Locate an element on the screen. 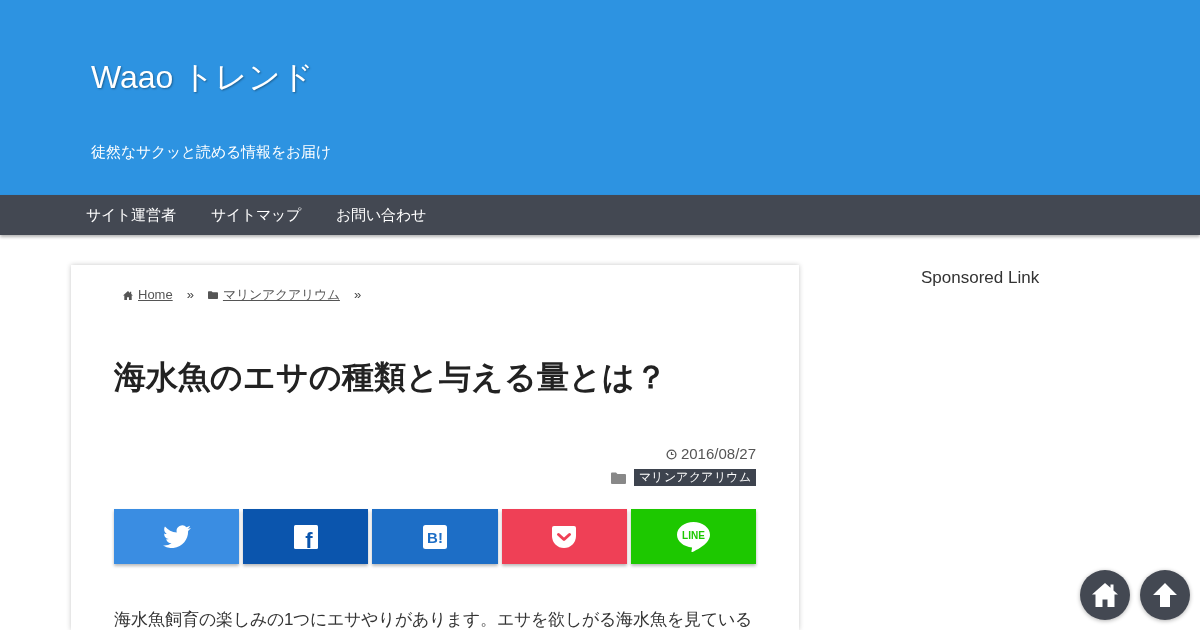 Image resolution: width=1200 pixels, height=630 pixels. up-arrow-icon is located at coordinates (1165, 595).